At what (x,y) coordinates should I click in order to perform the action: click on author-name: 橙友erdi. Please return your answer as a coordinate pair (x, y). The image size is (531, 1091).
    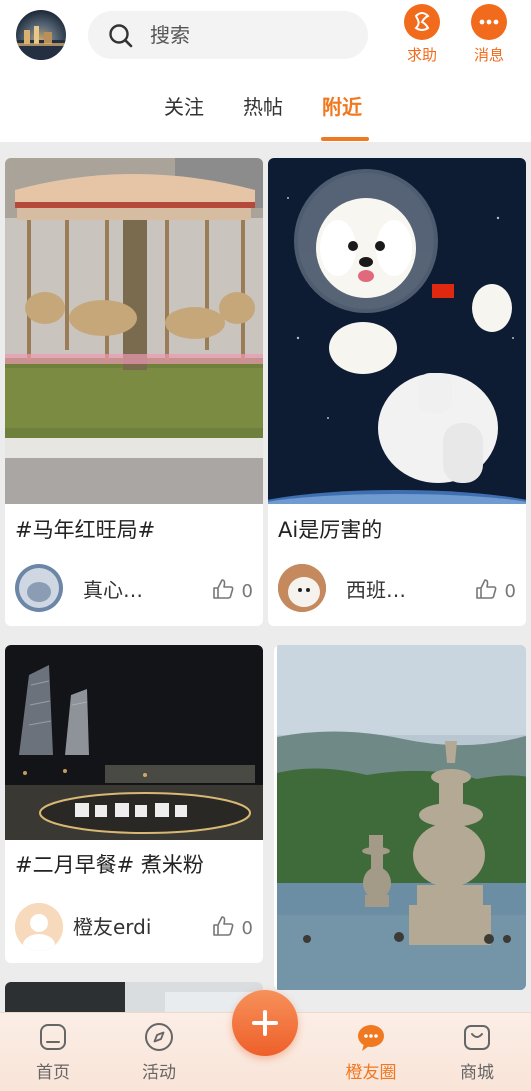
    Looking at the image, I should click on (112, 927).